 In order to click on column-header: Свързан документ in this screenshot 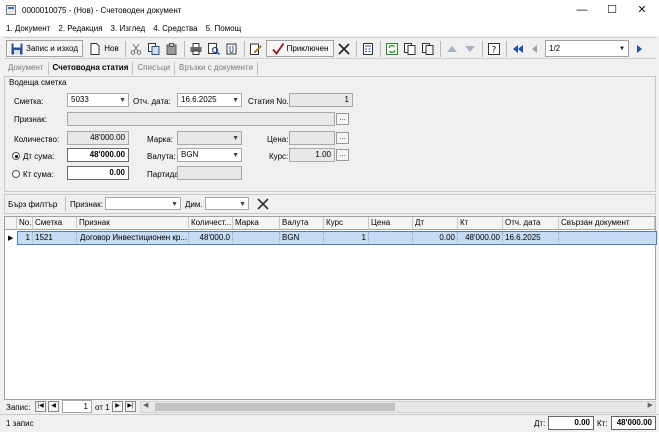, I will do `click(607, 223)`.